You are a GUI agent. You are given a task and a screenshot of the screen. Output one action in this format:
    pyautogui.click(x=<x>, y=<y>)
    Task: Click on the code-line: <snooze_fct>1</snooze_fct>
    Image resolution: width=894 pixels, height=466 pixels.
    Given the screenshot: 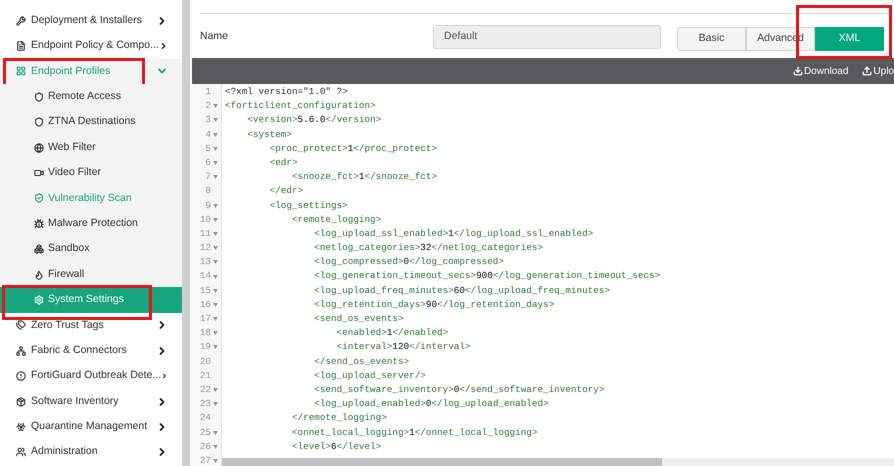 What is the action you would take?
    pyautogui.click(x=364, y=176)
    